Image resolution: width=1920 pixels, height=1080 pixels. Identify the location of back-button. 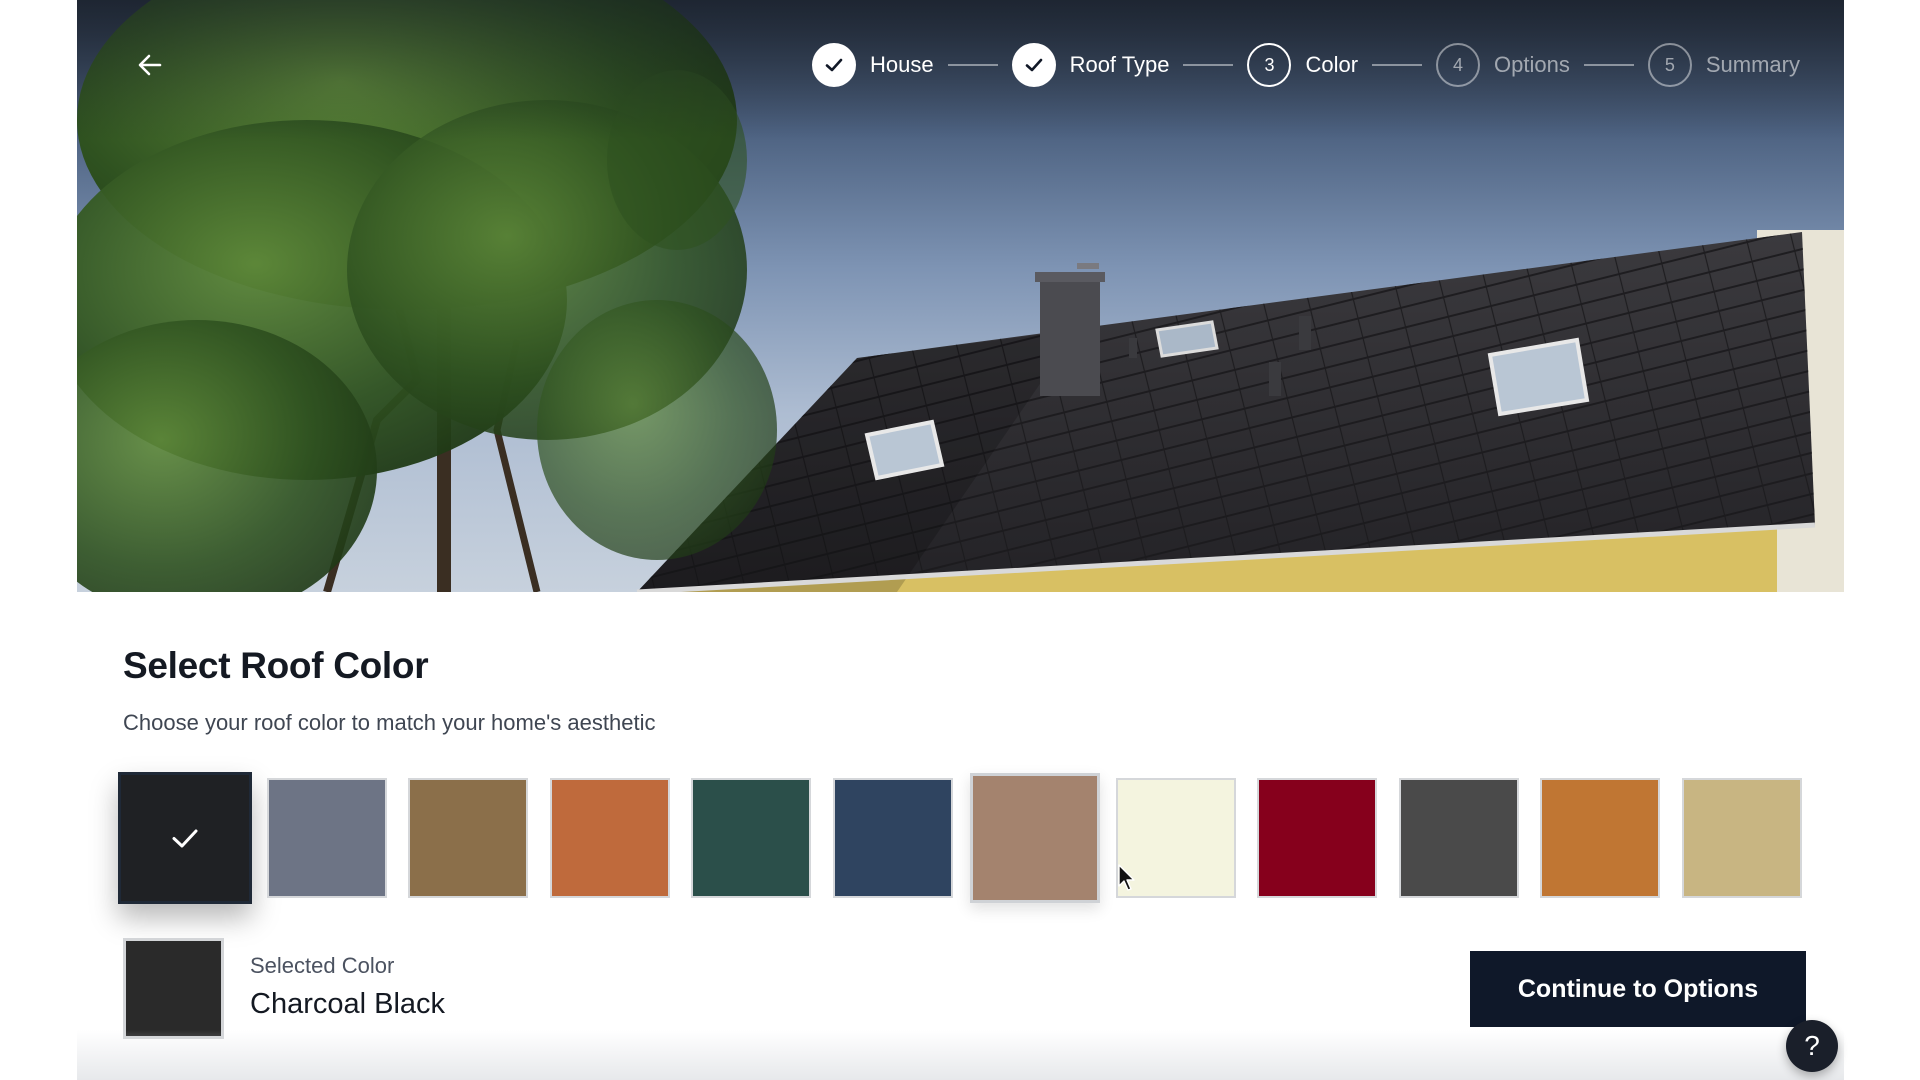
(150, 65).